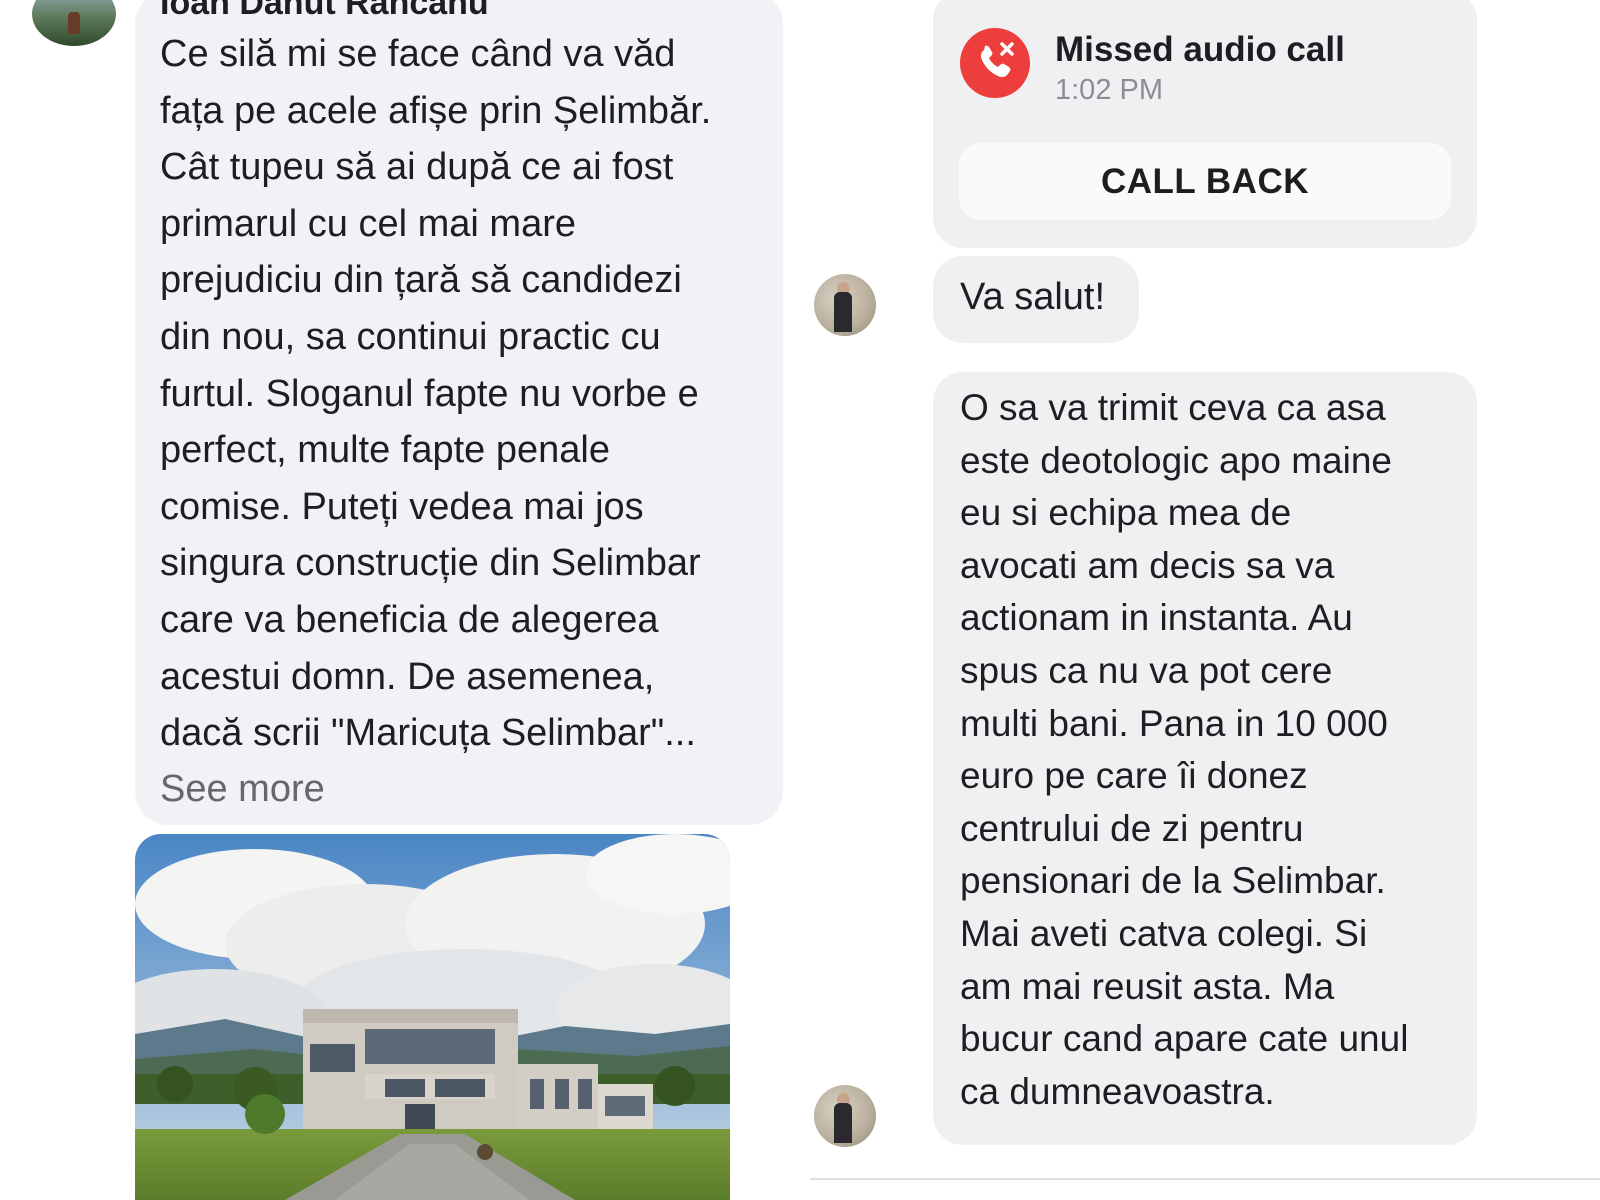 This screenshot has height=1200, width=1600. I want to click on attached-photo, so click(432, 1017).